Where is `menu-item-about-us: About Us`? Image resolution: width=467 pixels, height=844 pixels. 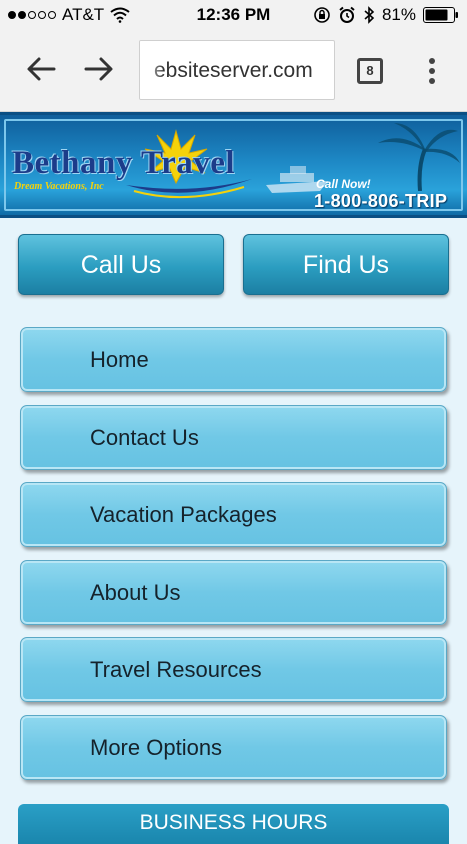
menu-item-about-us: About Us is located at coordinates (233, 592).